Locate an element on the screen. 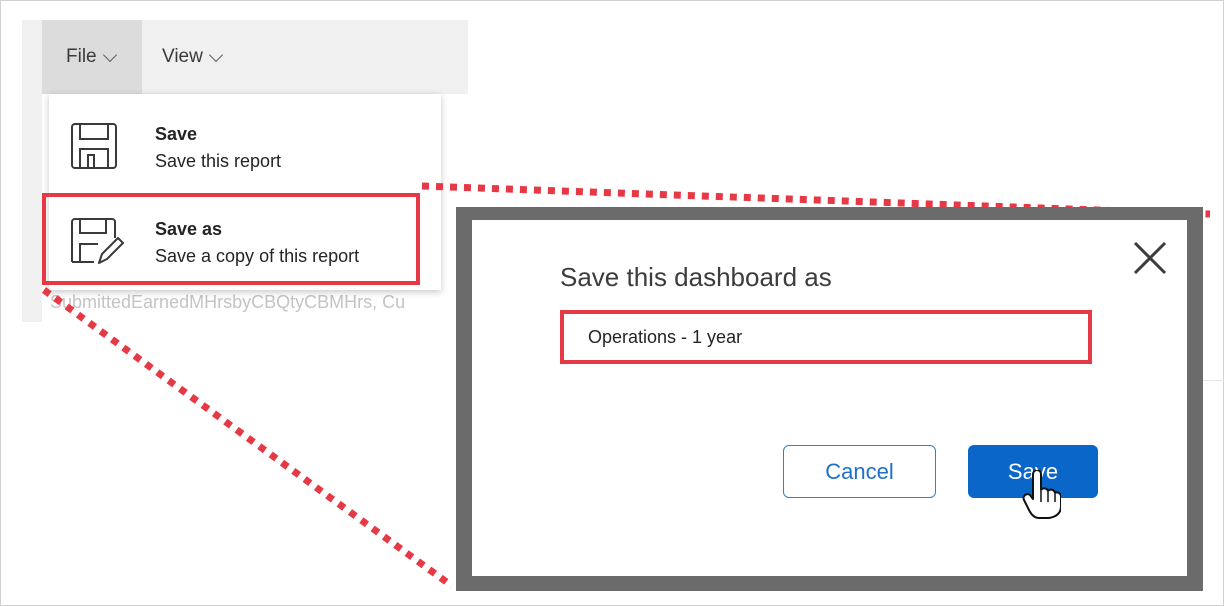  view-menu-tab: View is located at coordinates (197, 57).